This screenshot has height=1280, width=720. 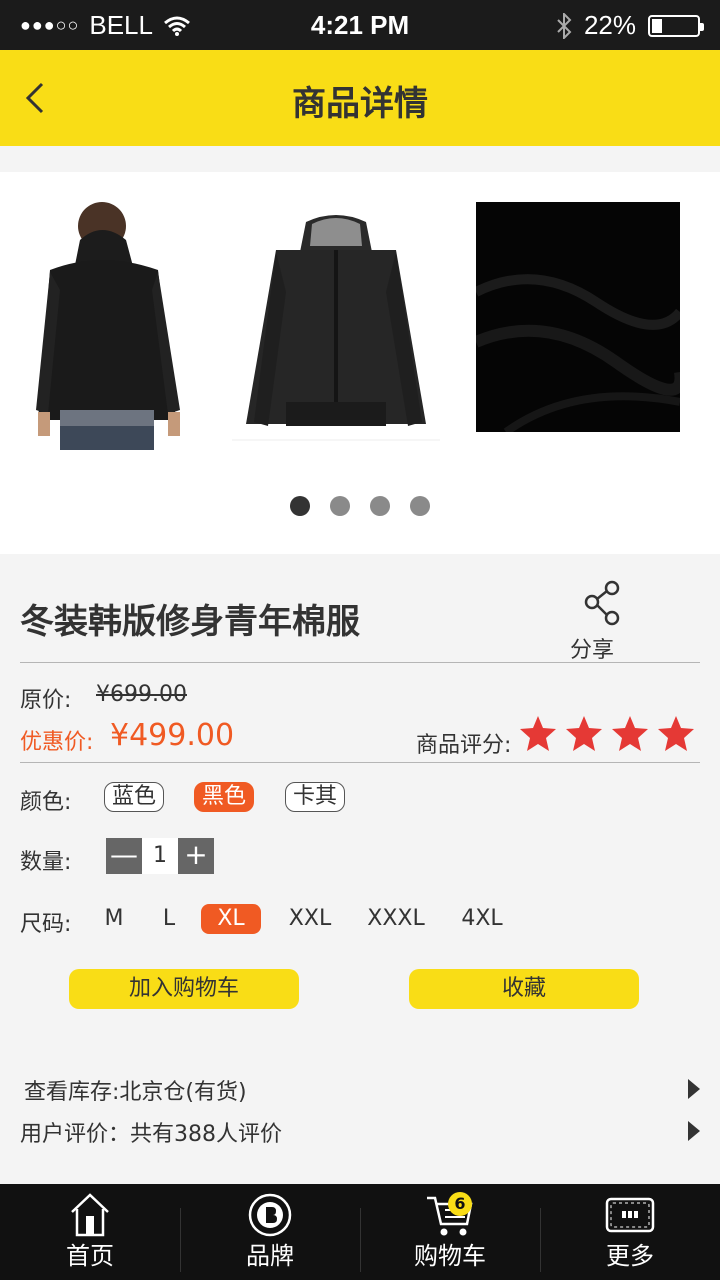 What do you see at coordinates (46, 862) in the screenshot?
I see `quantity-label: 数量:` at bounding box center [46, 862].